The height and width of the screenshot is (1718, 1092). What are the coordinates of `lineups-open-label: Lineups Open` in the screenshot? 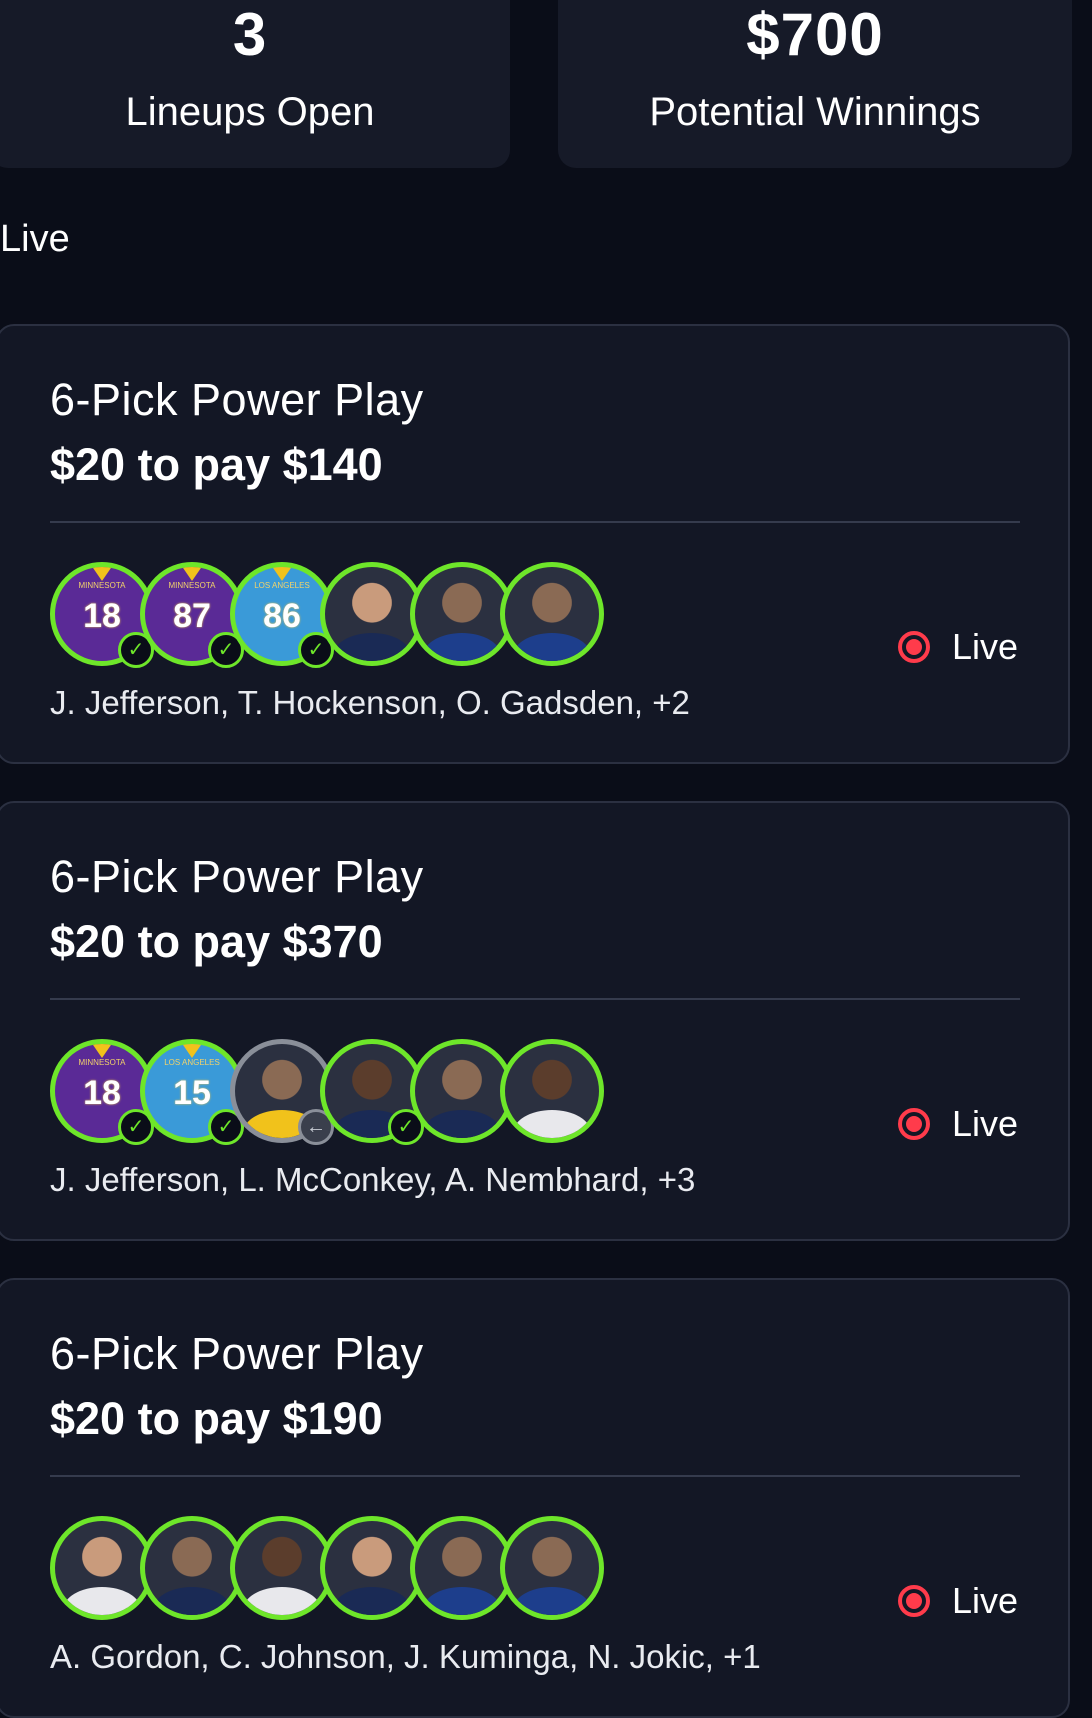 It's located at (250, 112).